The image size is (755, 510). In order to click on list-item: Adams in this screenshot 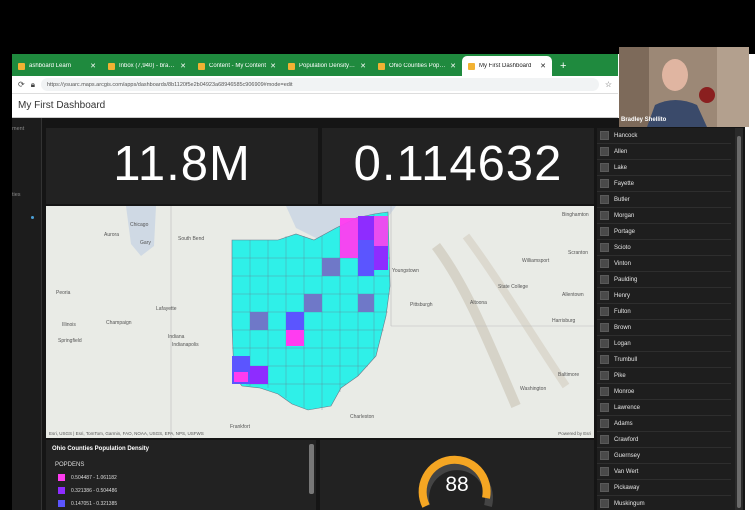, I will do `click(664, 424)`.